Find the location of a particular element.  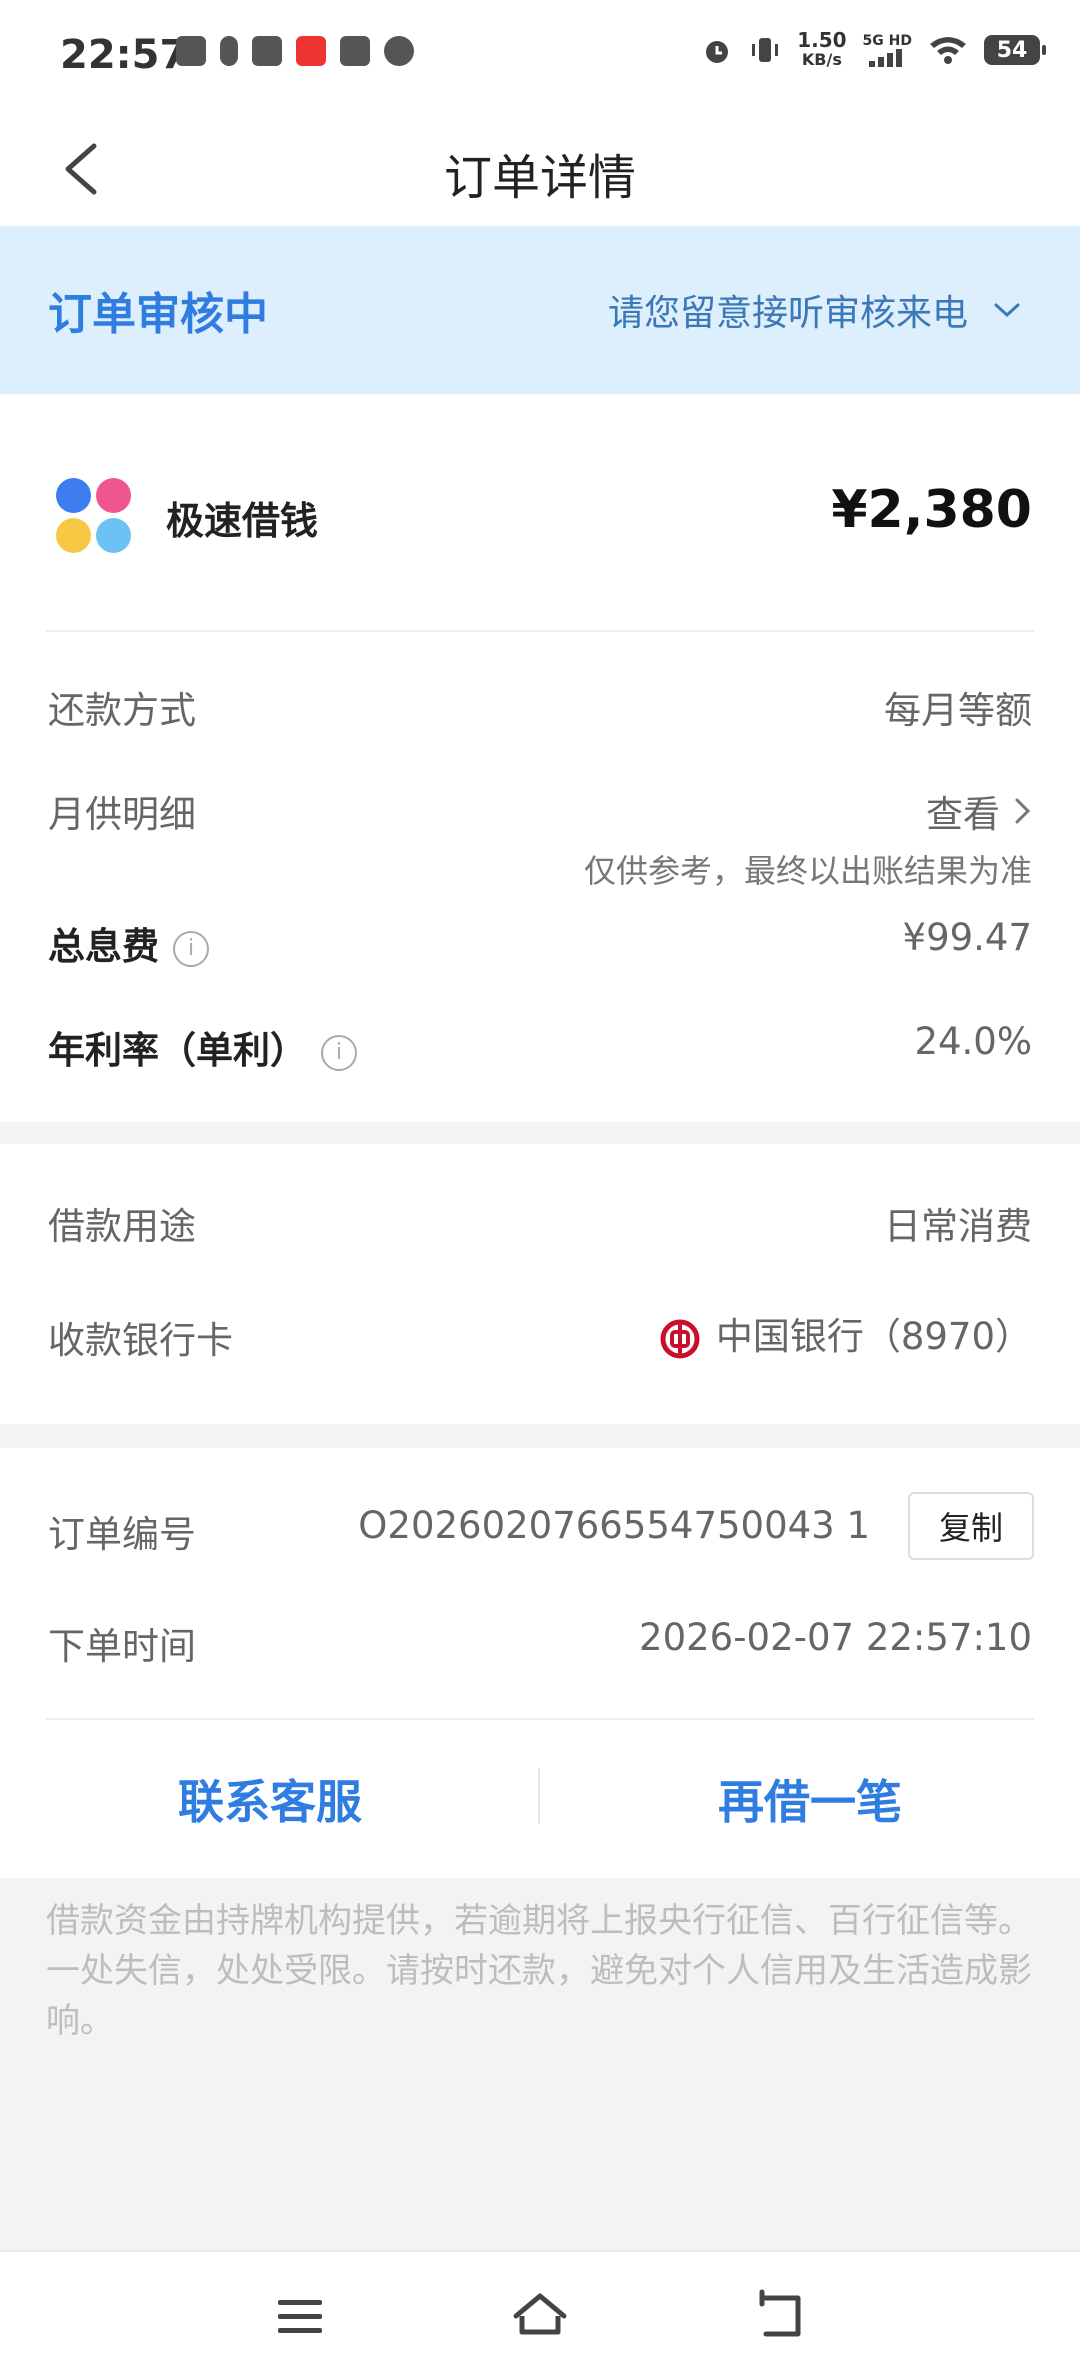

back-nav-icon is located at coordinates (780, 2316).